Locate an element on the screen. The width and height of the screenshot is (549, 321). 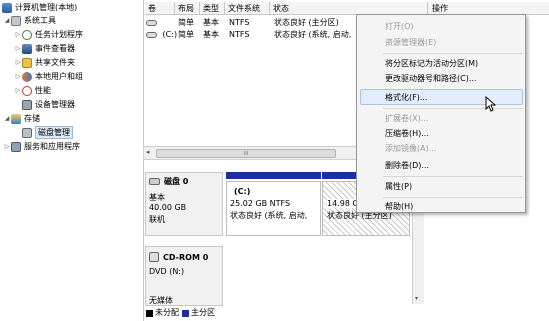
computer-management-icon is located at coordinates (7, 7).